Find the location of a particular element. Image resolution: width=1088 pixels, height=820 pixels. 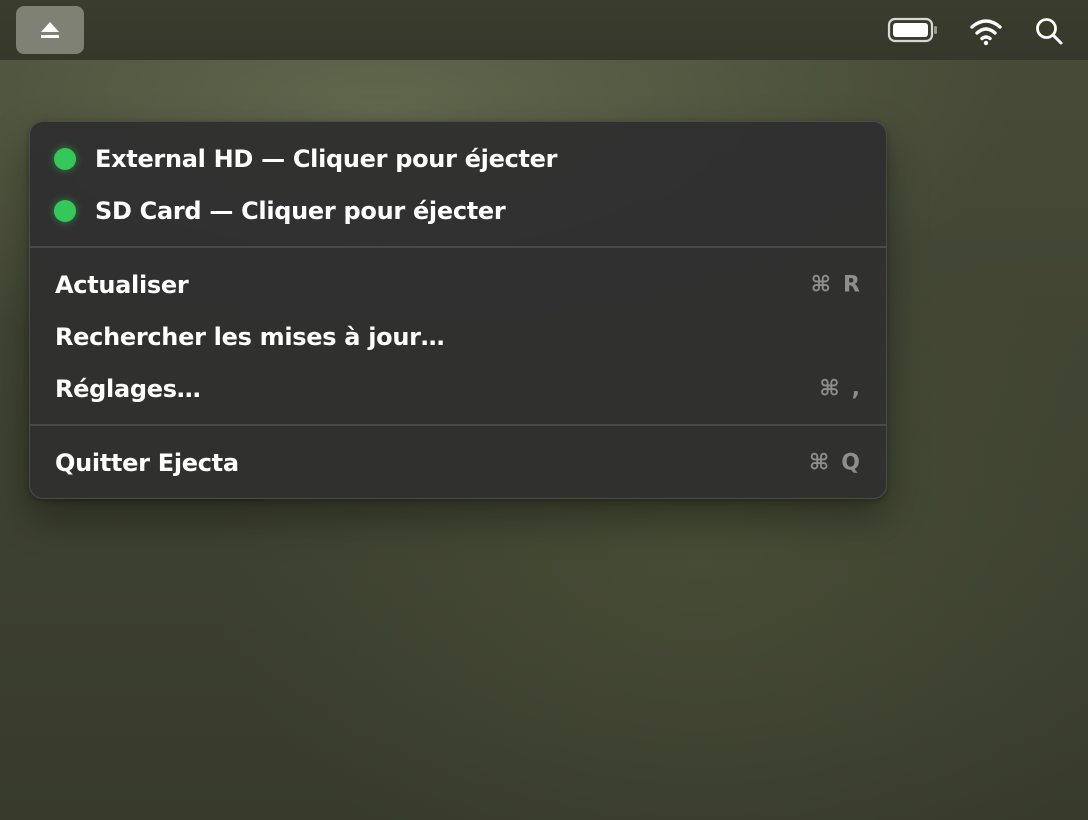

menu-item-settings: Réglages… ⌘ , is located at coordinates (458, 389).